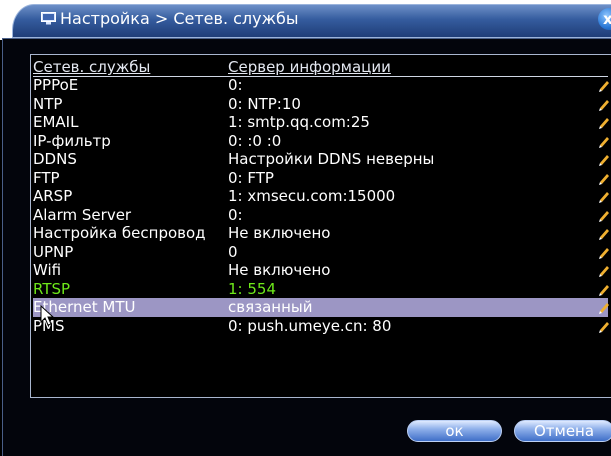 Image resolution: width=611 pixels, height=456 pixels. What do you see at coordinates (299, 122) in the screenshot?
I see `server-info-cell: 1: smtp.qq.com:25` at bounding box center [299, 122].